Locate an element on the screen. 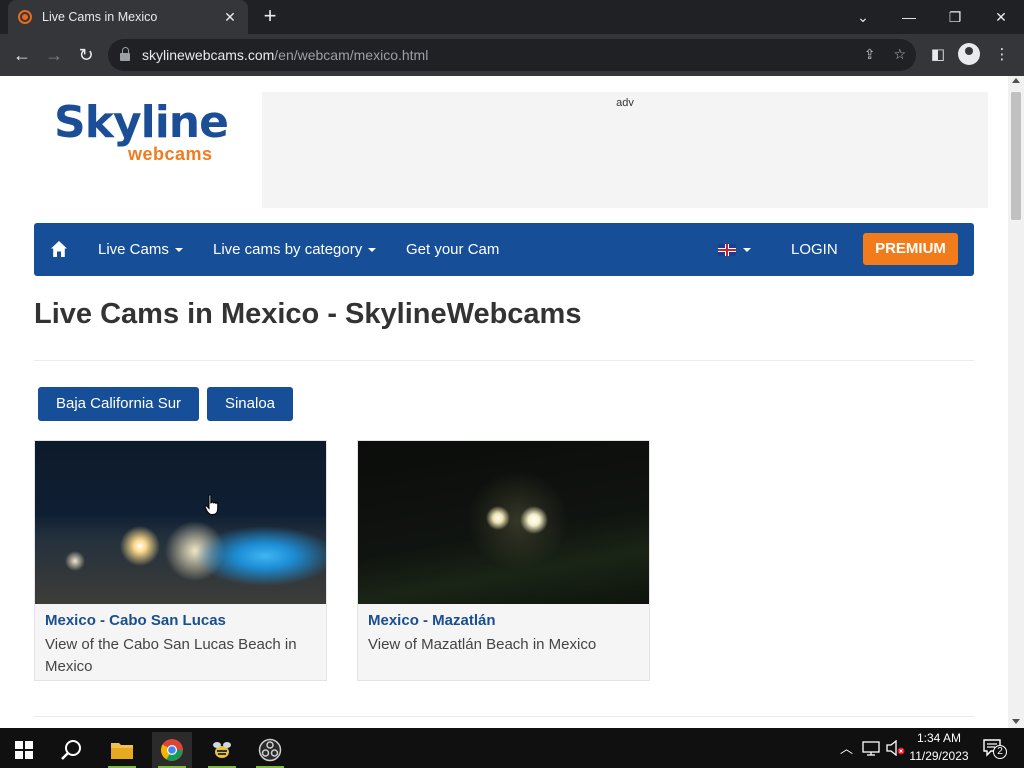  page-title: Live Cams in Mexico - SkylineWebcams is located at coordinates (308, 314).